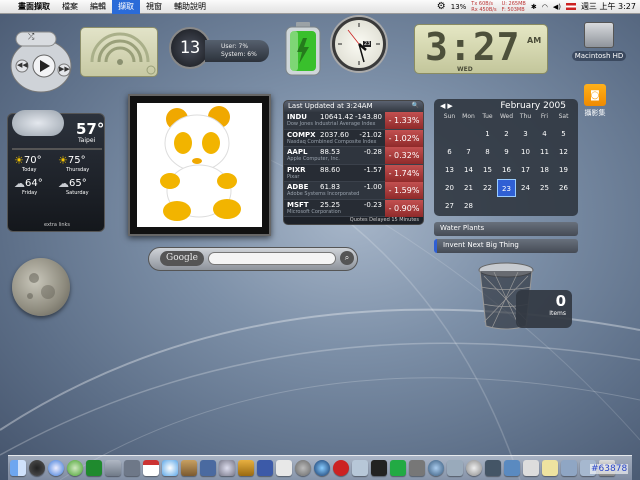 This screenshot has width=640, height=480. Describe the element at coordinates (512, 468) in the screenshot. I see `grapher-icon` at that location.